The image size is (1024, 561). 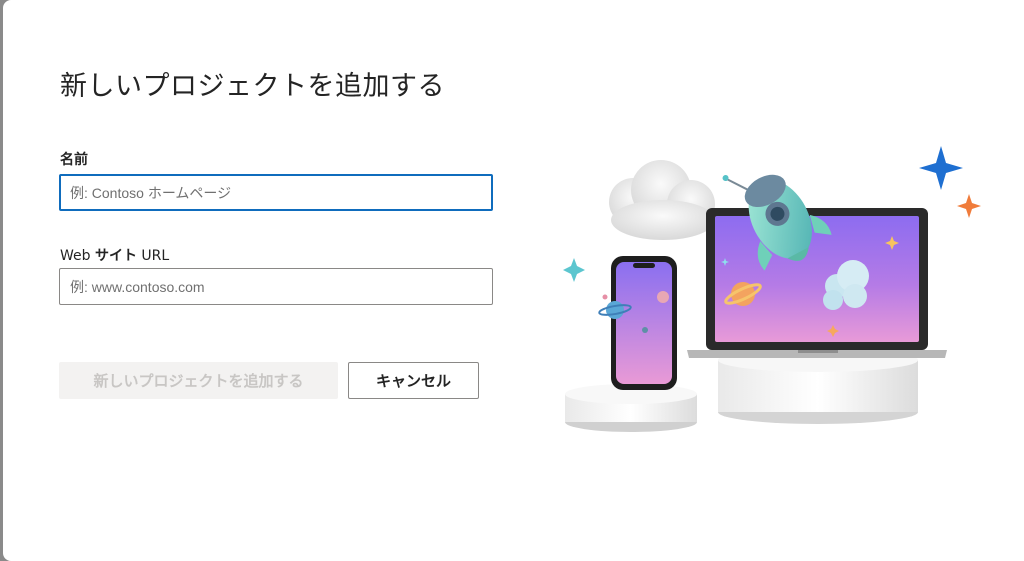 What do you see at coordinates (413, 380) in the screenshot?
I see `cancel-button: キャンセル` at bounding box center [413, 380].